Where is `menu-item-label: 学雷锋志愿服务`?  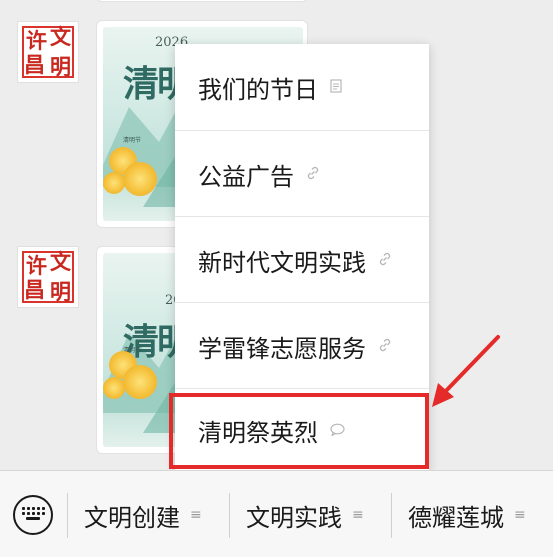 menu-item-label: 学雷锋志愿服务 is located at coordinates (282, 348).